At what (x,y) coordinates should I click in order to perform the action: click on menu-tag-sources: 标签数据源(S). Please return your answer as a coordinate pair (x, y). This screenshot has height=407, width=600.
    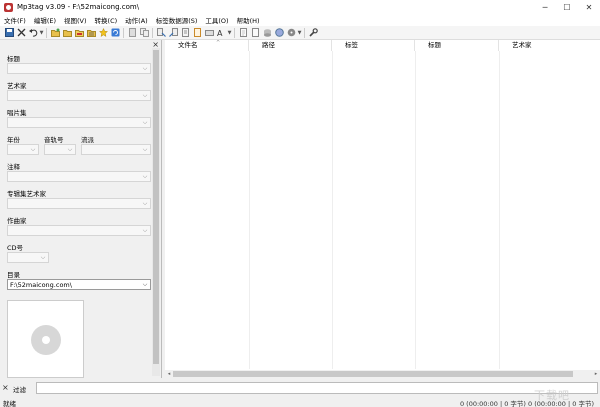
    Looking at the image, I should click on (177, 20).